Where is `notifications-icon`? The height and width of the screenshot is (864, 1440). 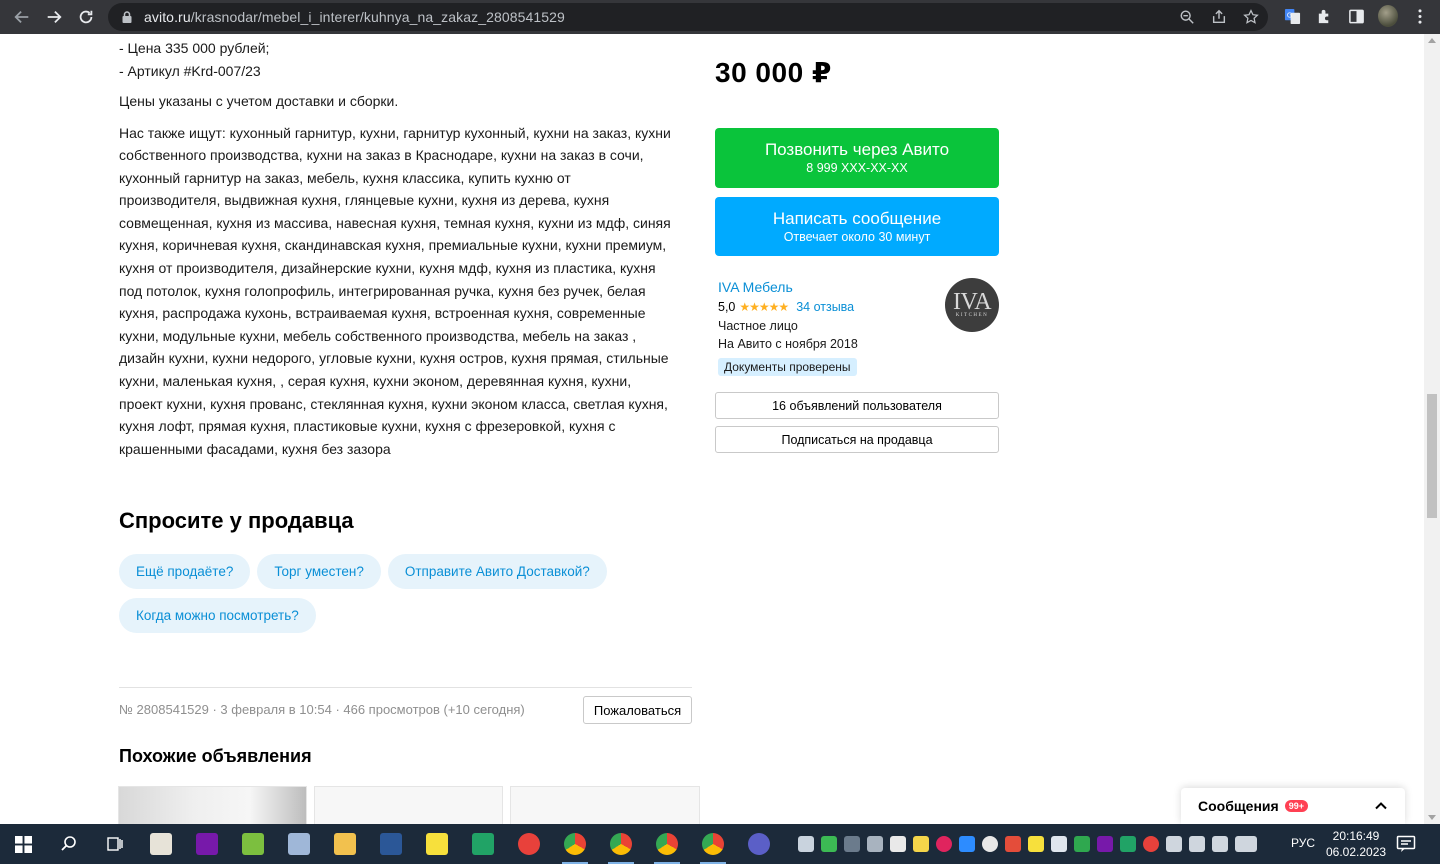 notifications-icon is located at coordinates (1406, 844).